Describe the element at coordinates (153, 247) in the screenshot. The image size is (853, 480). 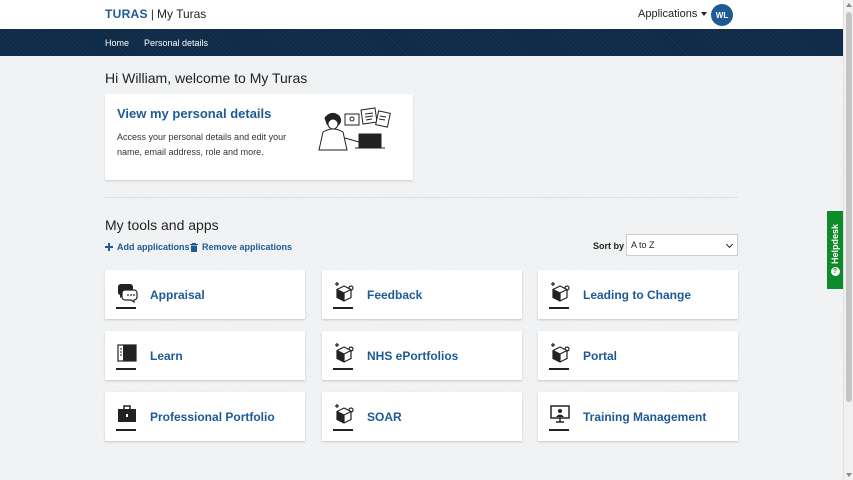
I see `add-applications-label: Add applications` at that location.